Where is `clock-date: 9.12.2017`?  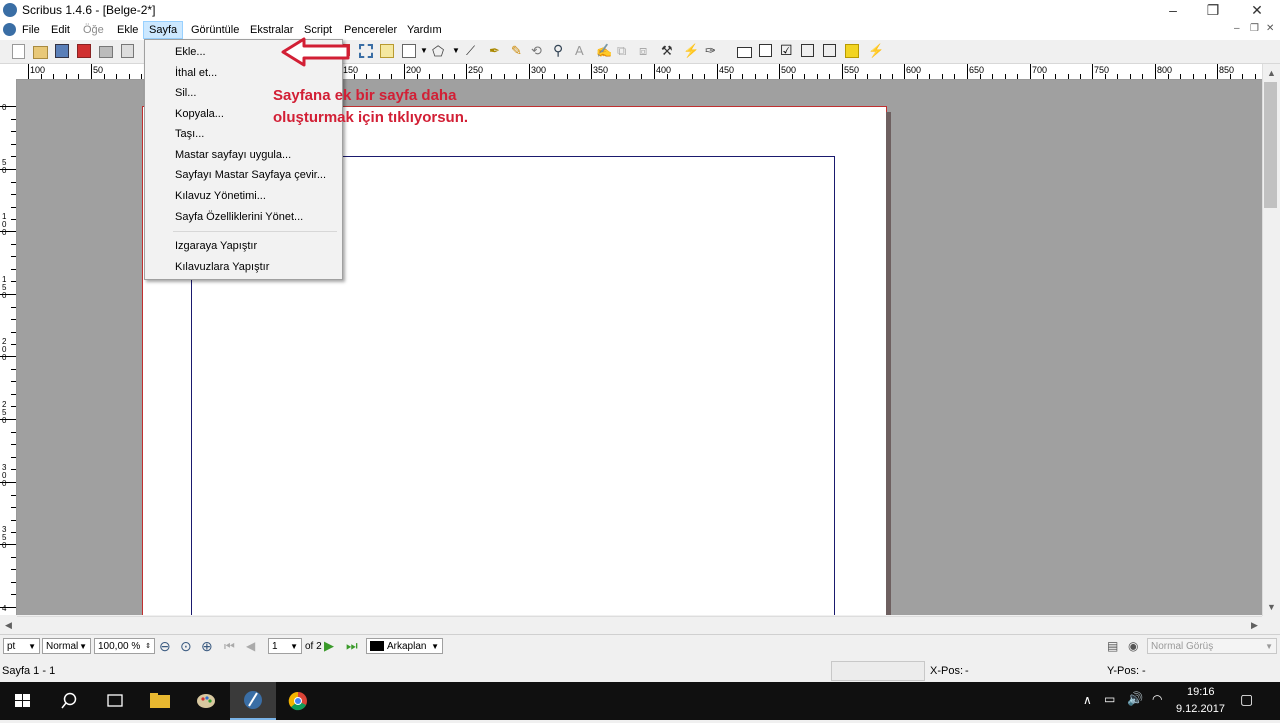
clock-date: 9.12.2017 is located at coordinates (1200, 709).